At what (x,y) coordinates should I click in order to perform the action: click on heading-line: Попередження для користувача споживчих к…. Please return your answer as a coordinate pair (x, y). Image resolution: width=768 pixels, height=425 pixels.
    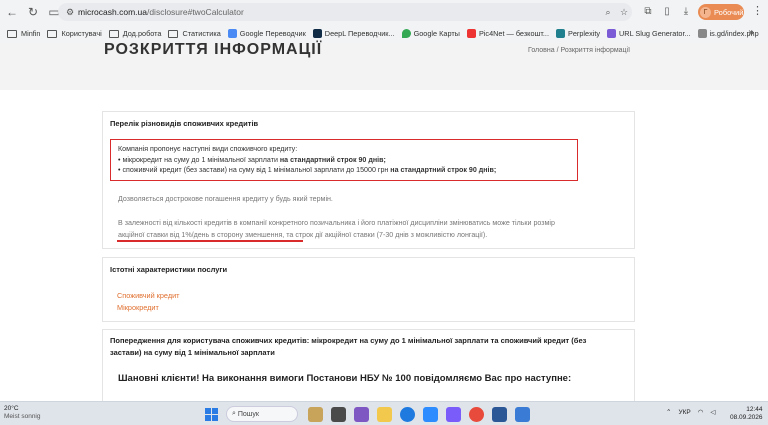
    Looking at the image, I should click on (348, 340).